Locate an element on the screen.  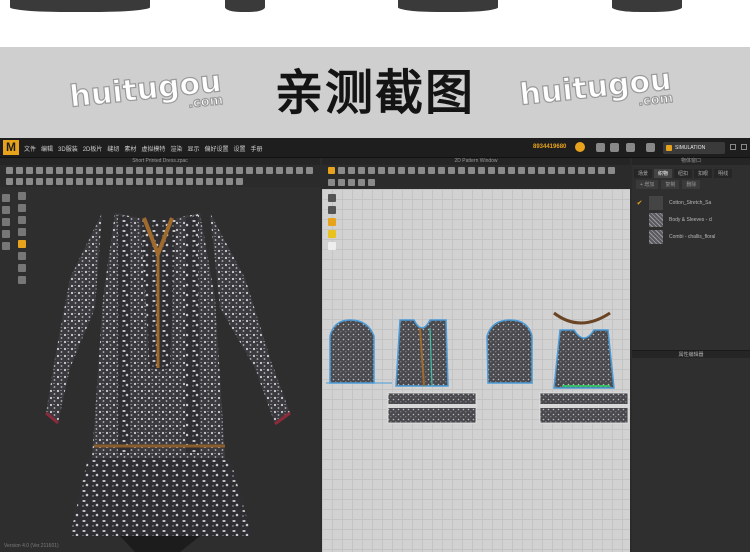
fabric-action-button: 复制 is located at coordinates (670, 184).